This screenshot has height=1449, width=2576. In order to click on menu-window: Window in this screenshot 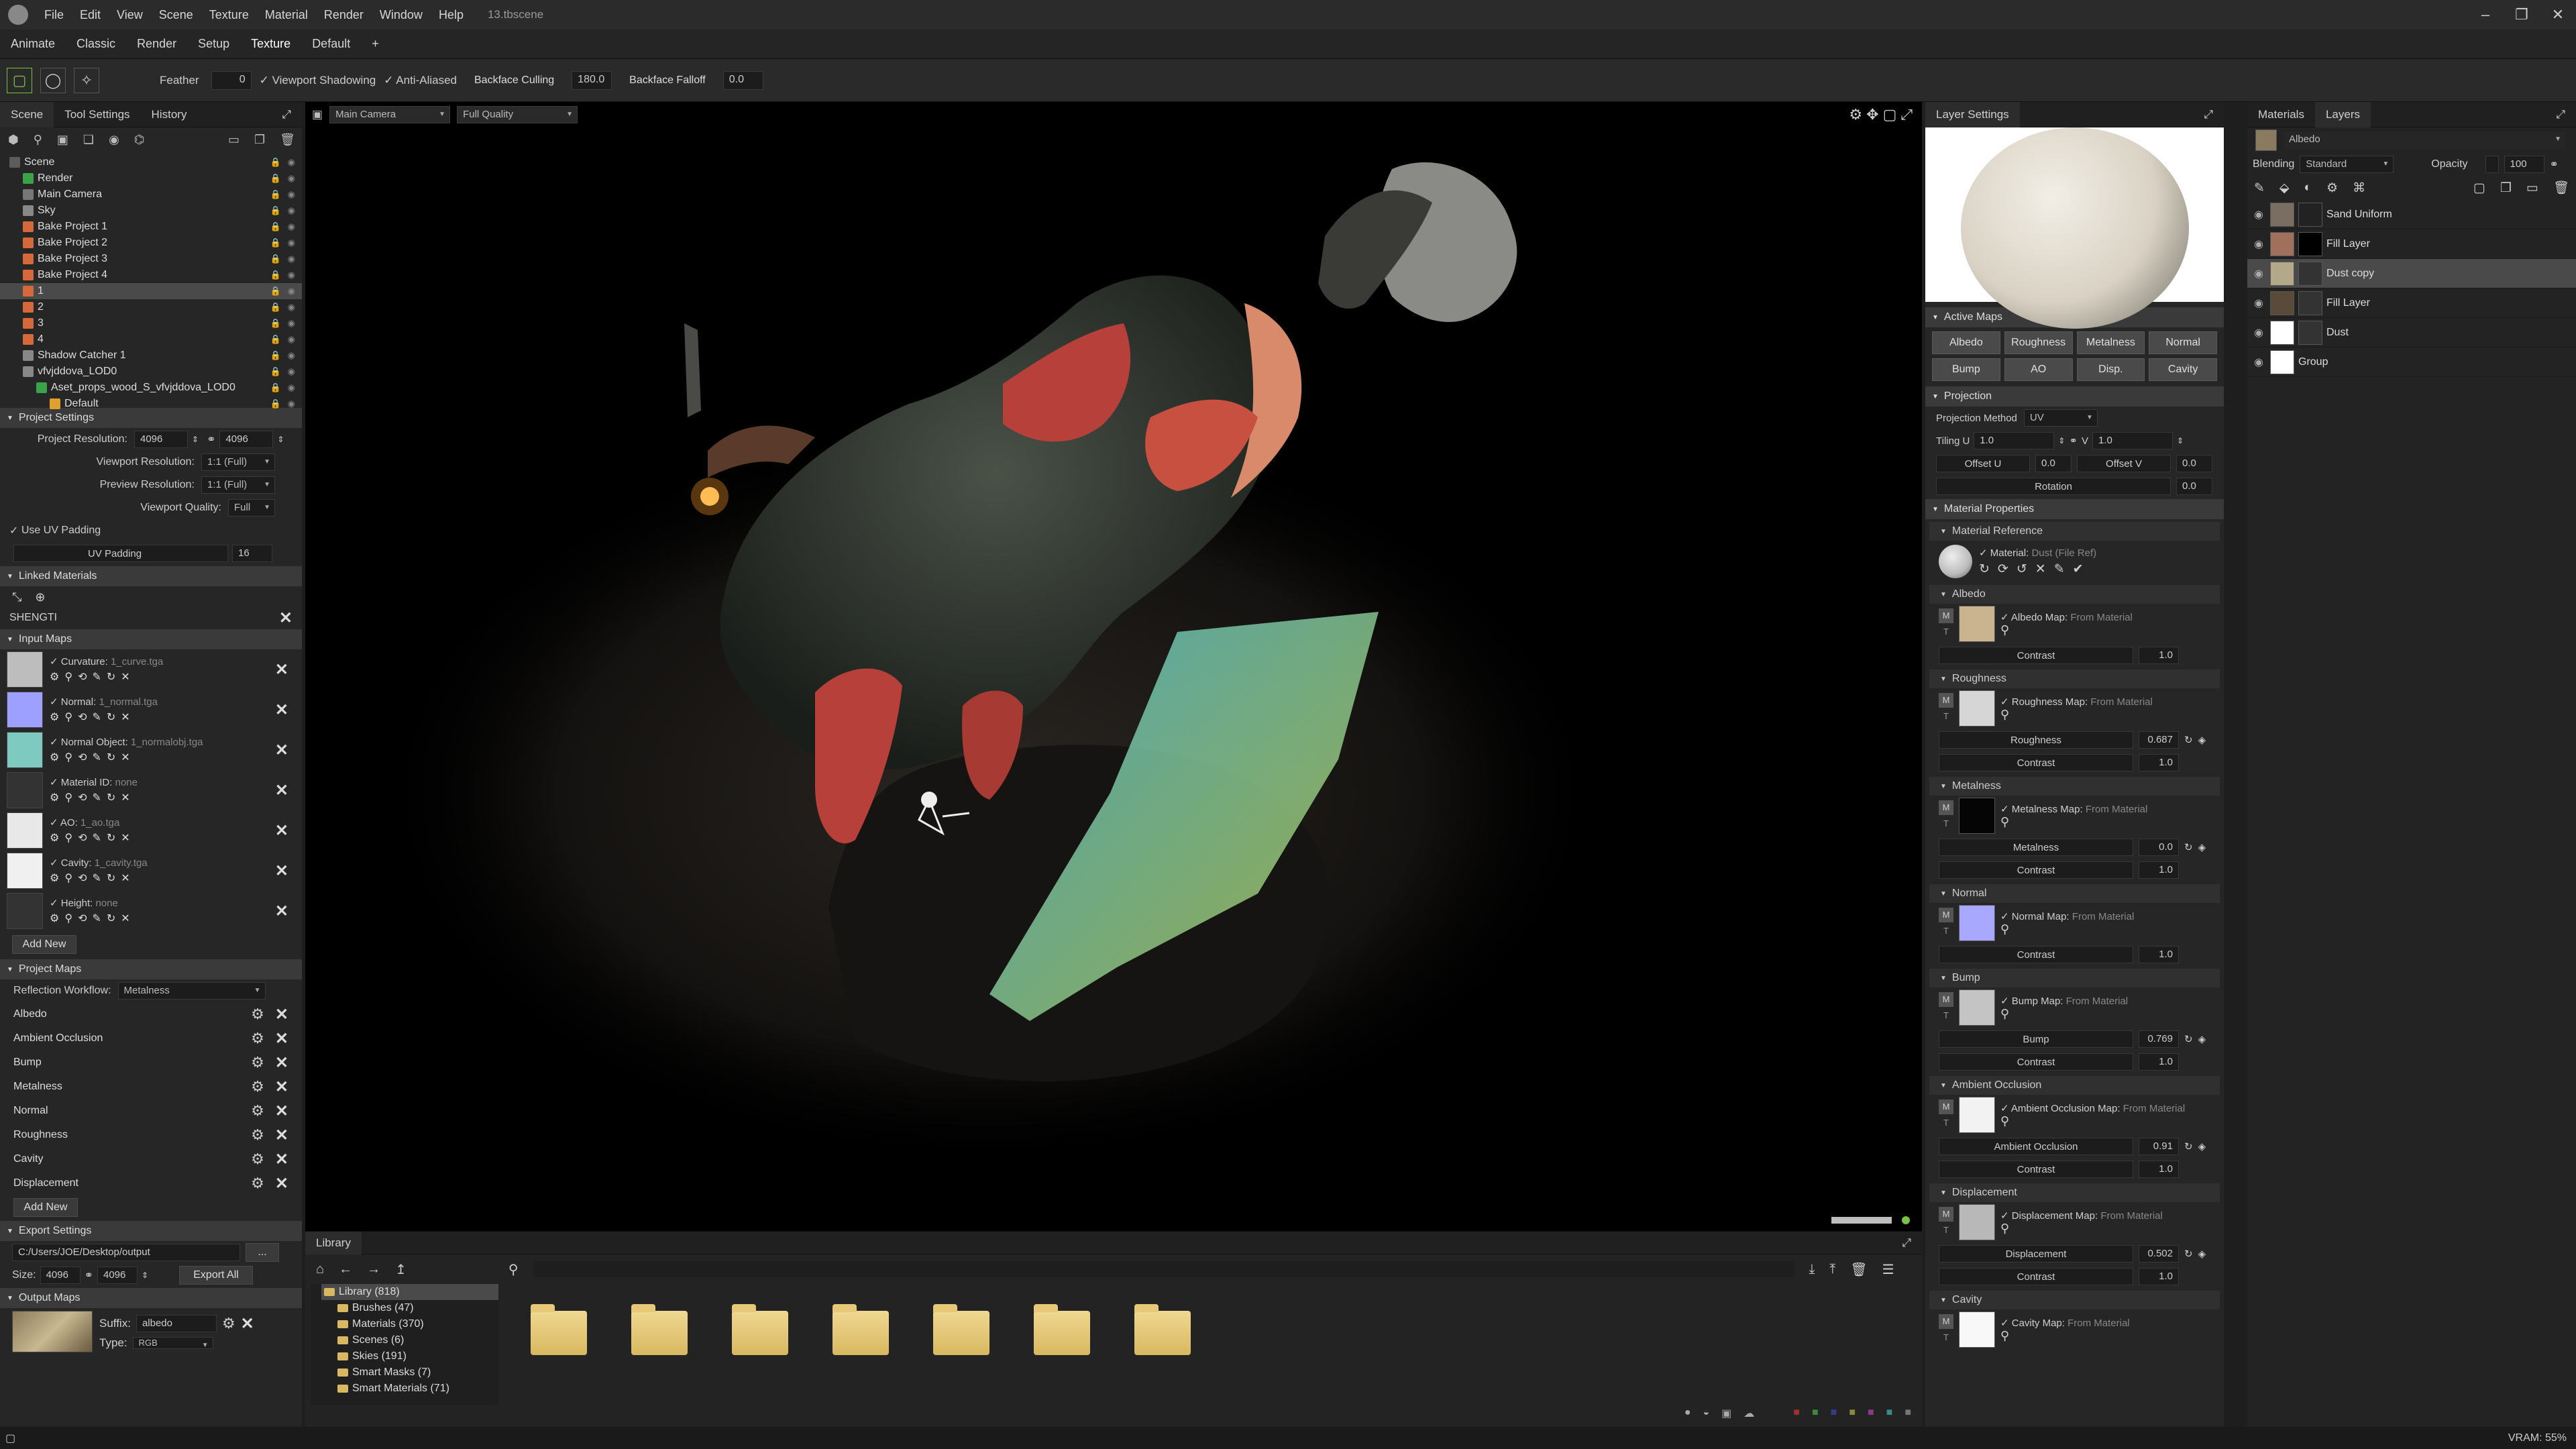, I will do `click(401, 15)`.